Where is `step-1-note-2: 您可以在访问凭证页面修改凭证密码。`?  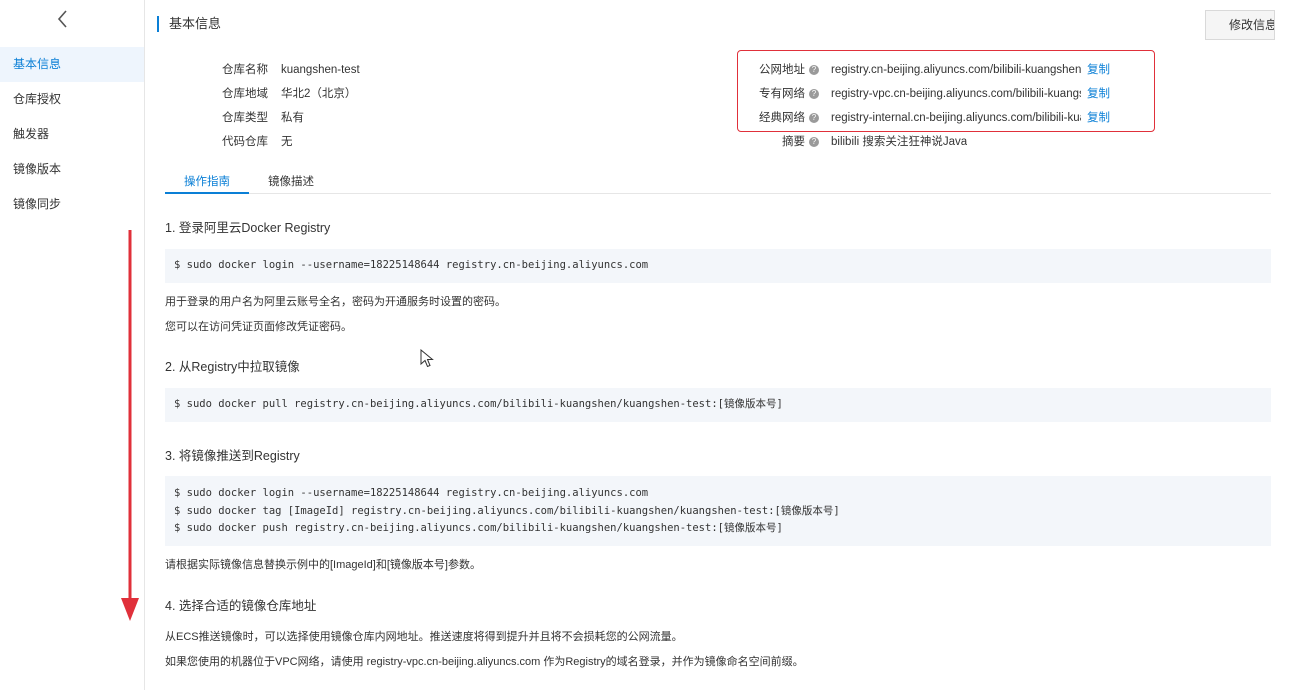 step-1-note-2: 您可以在访问凭证页面修改凭证密码。 is located at coordinates (258, 327).